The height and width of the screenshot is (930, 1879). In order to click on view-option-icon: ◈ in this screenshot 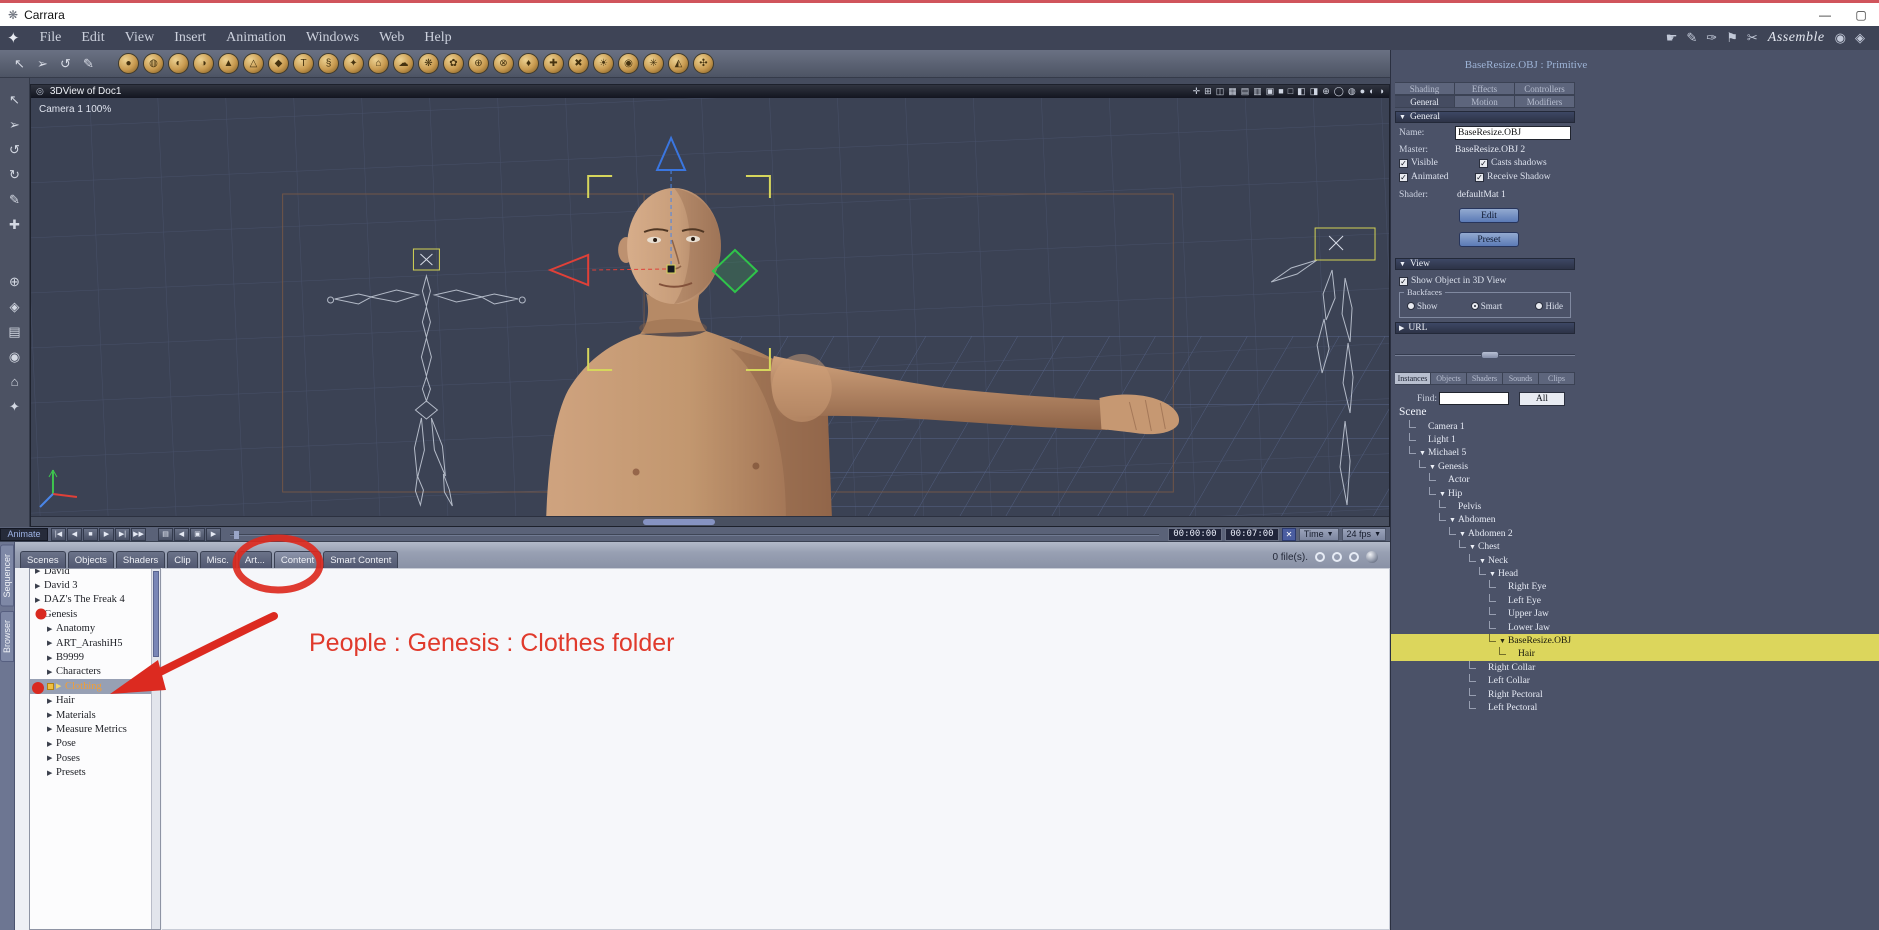, I will do `click(1860, 38)`.